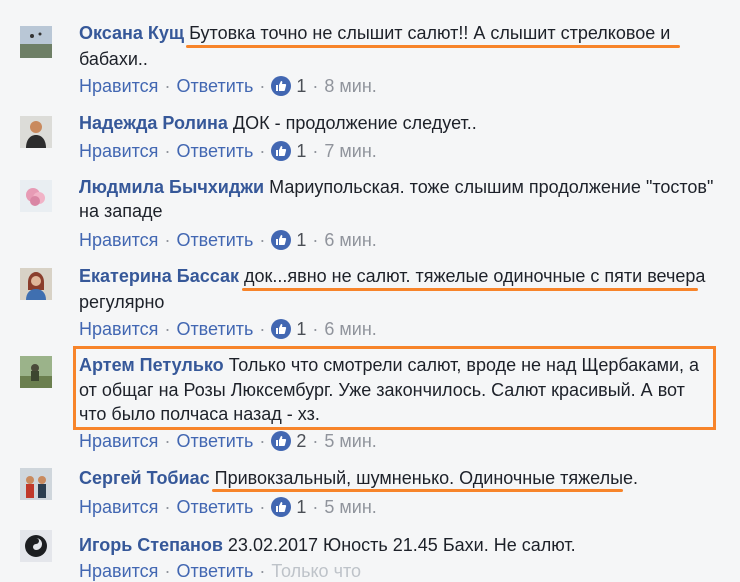  Describe the element at coordinates (159, 276) in the screenshot. I see `comment-author: Екатерина Бассак` at that location.